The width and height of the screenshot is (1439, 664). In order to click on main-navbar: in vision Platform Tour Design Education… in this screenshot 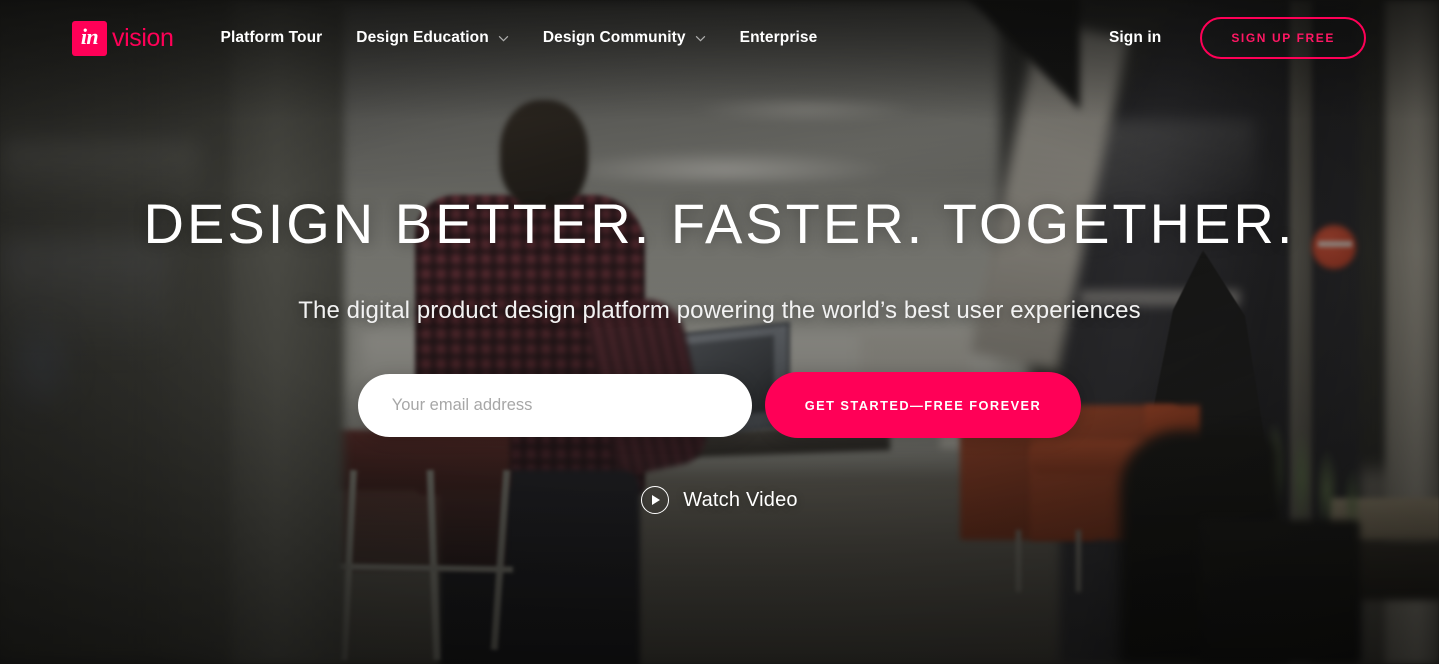, I will do `click(719, 38)`.